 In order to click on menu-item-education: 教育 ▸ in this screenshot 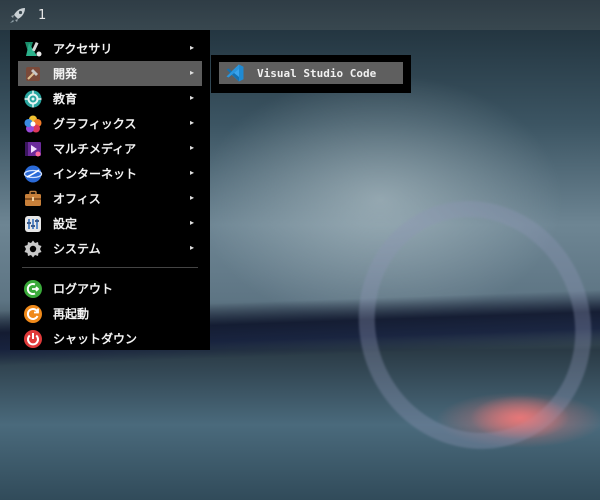, I will do `click(110, 98)`.